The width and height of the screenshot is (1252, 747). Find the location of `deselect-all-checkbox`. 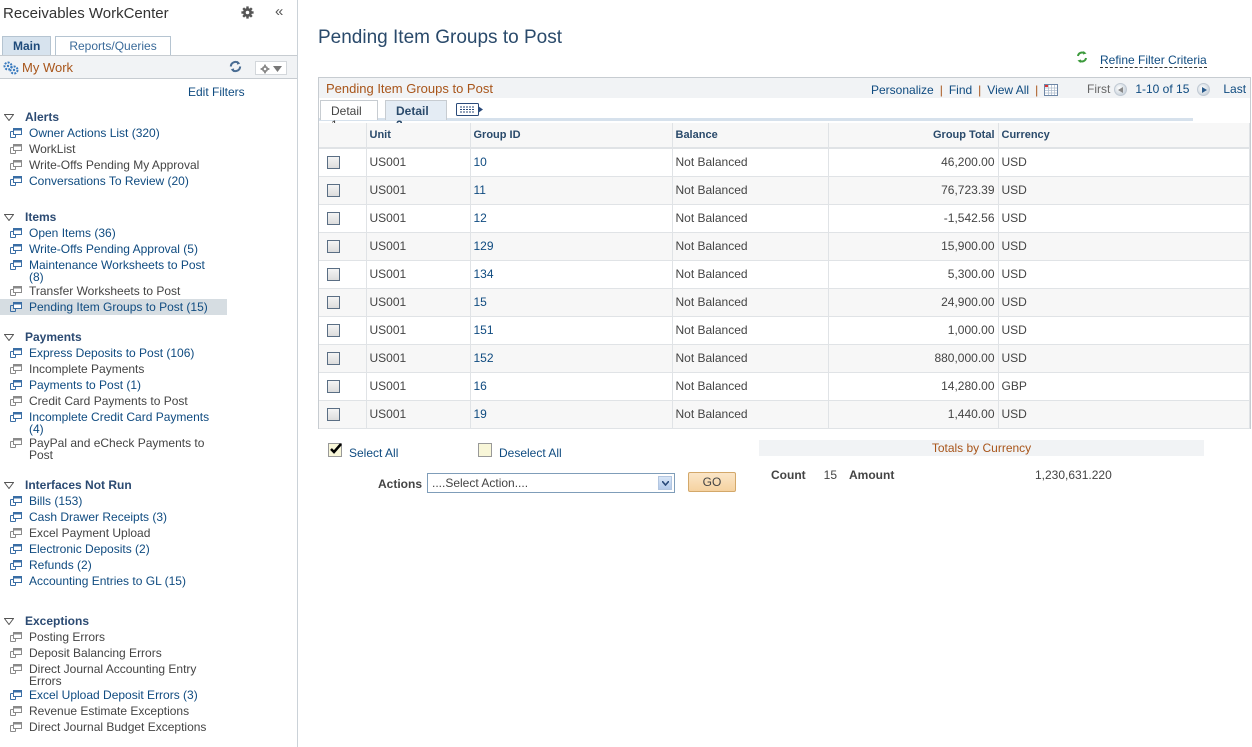

deselect-all-checkbox is located at coordinates (485, 450).